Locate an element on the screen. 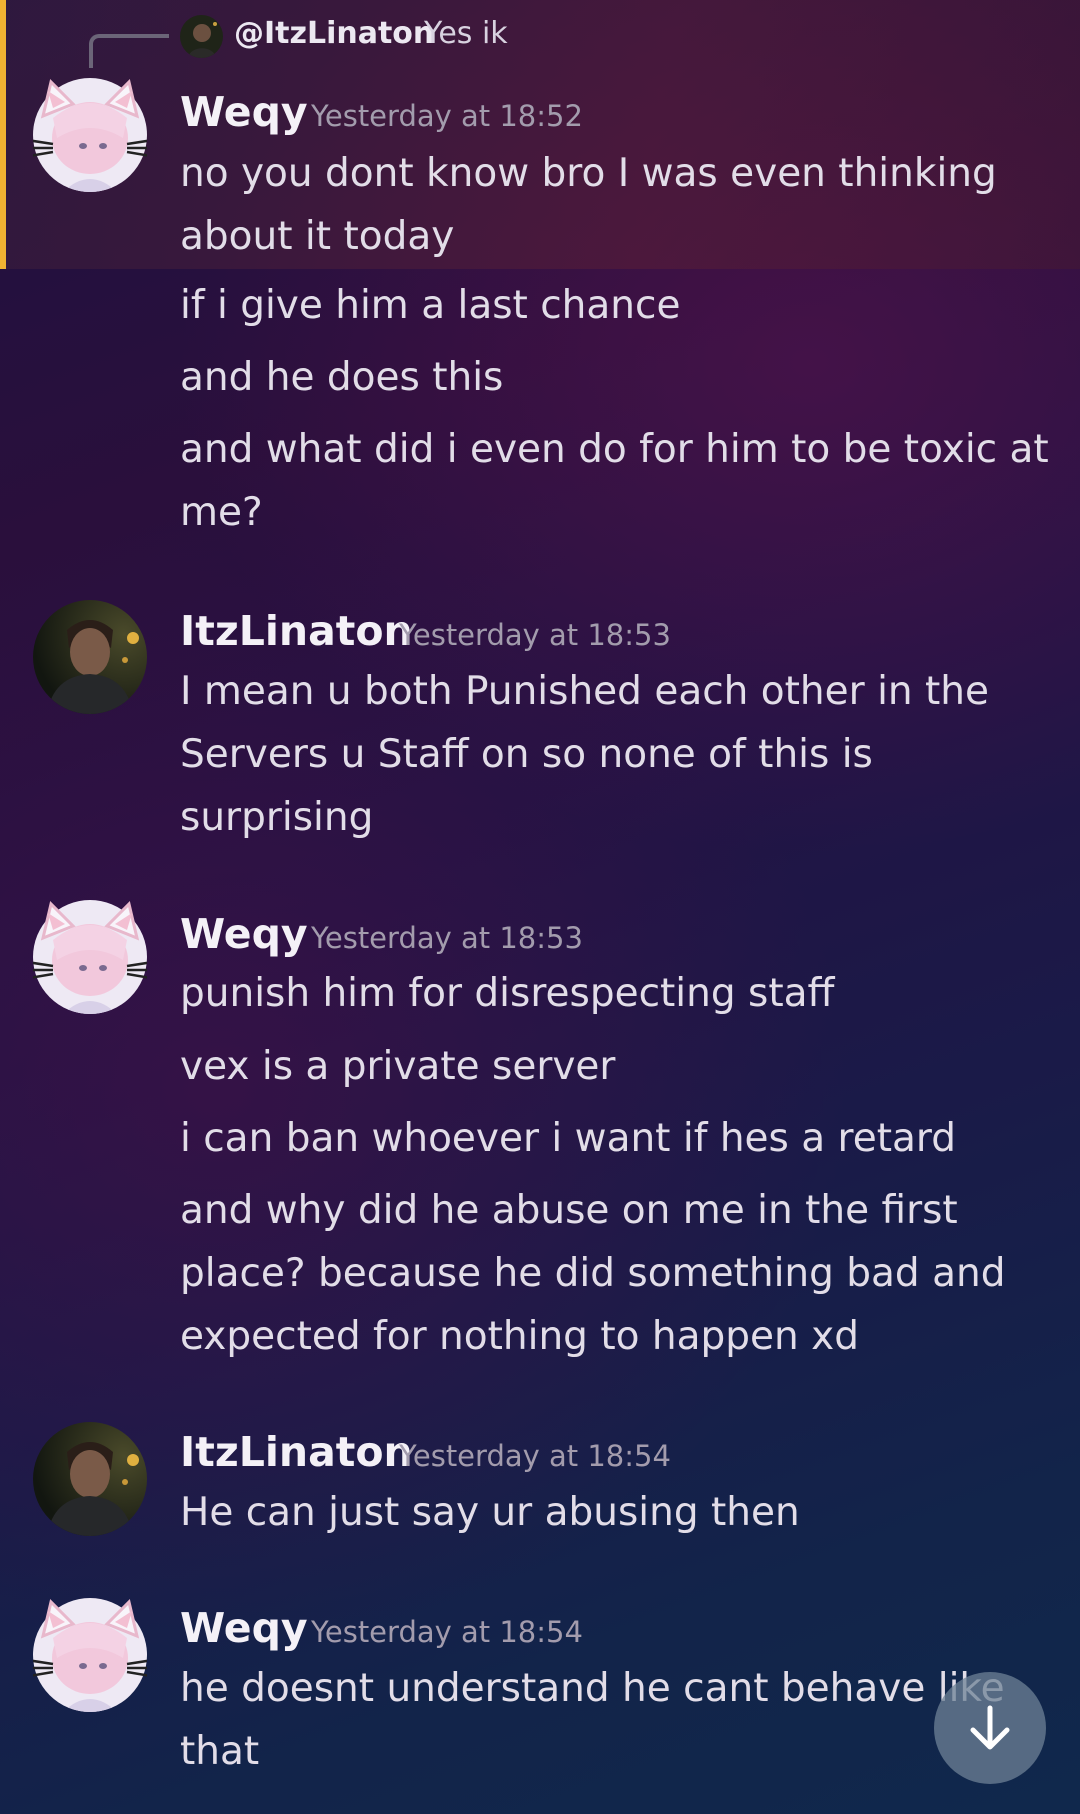 This screenshot has height=1814, width=1080. jump-to-present-button is located at coordinates (990, 1728).